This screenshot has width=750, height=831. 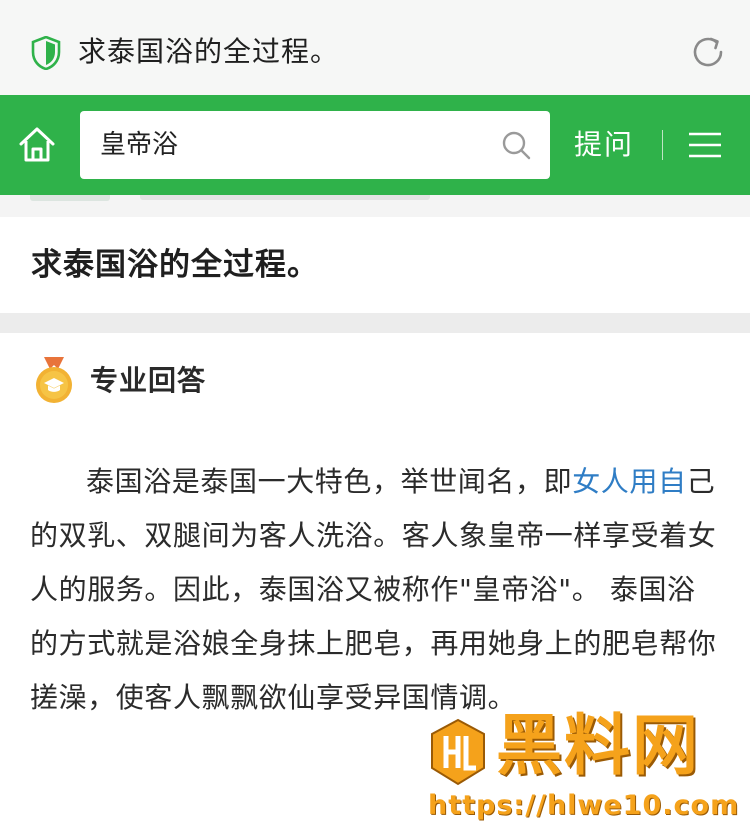 What do you see at coordinates (290, 145) in the screenshot?
I see `search-input` at bounding box center [290, 145].